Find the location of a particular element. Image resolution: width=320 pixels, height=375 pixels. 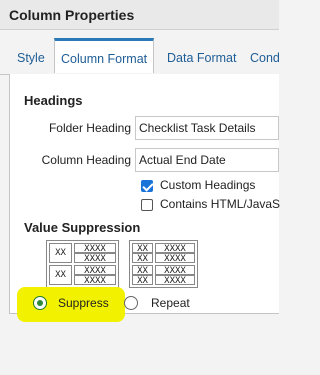

suppress-sample-grid: XX XXXX XXXX XX XXXX XXXX is located at coordinates (82, 264).